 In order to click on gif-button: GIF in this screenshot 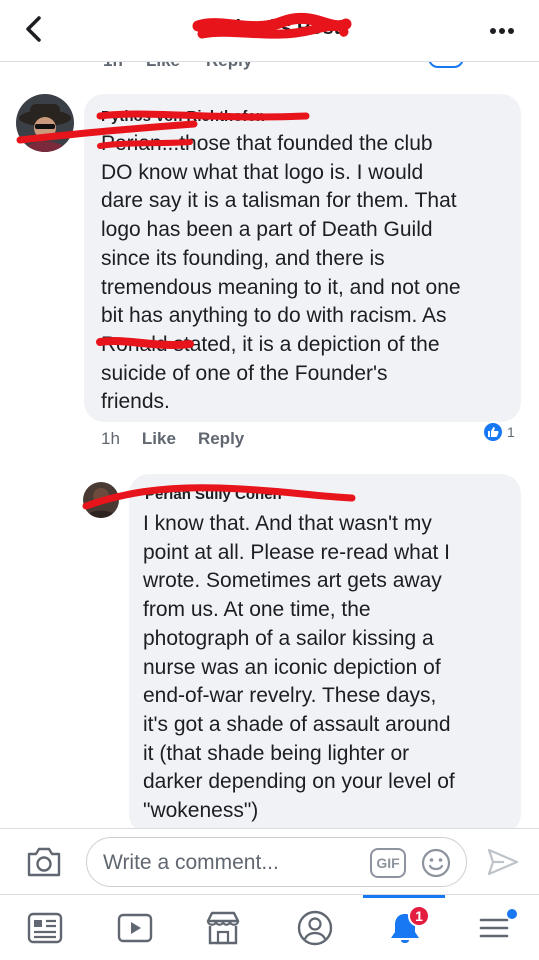, I will do `click(388, 863)`.